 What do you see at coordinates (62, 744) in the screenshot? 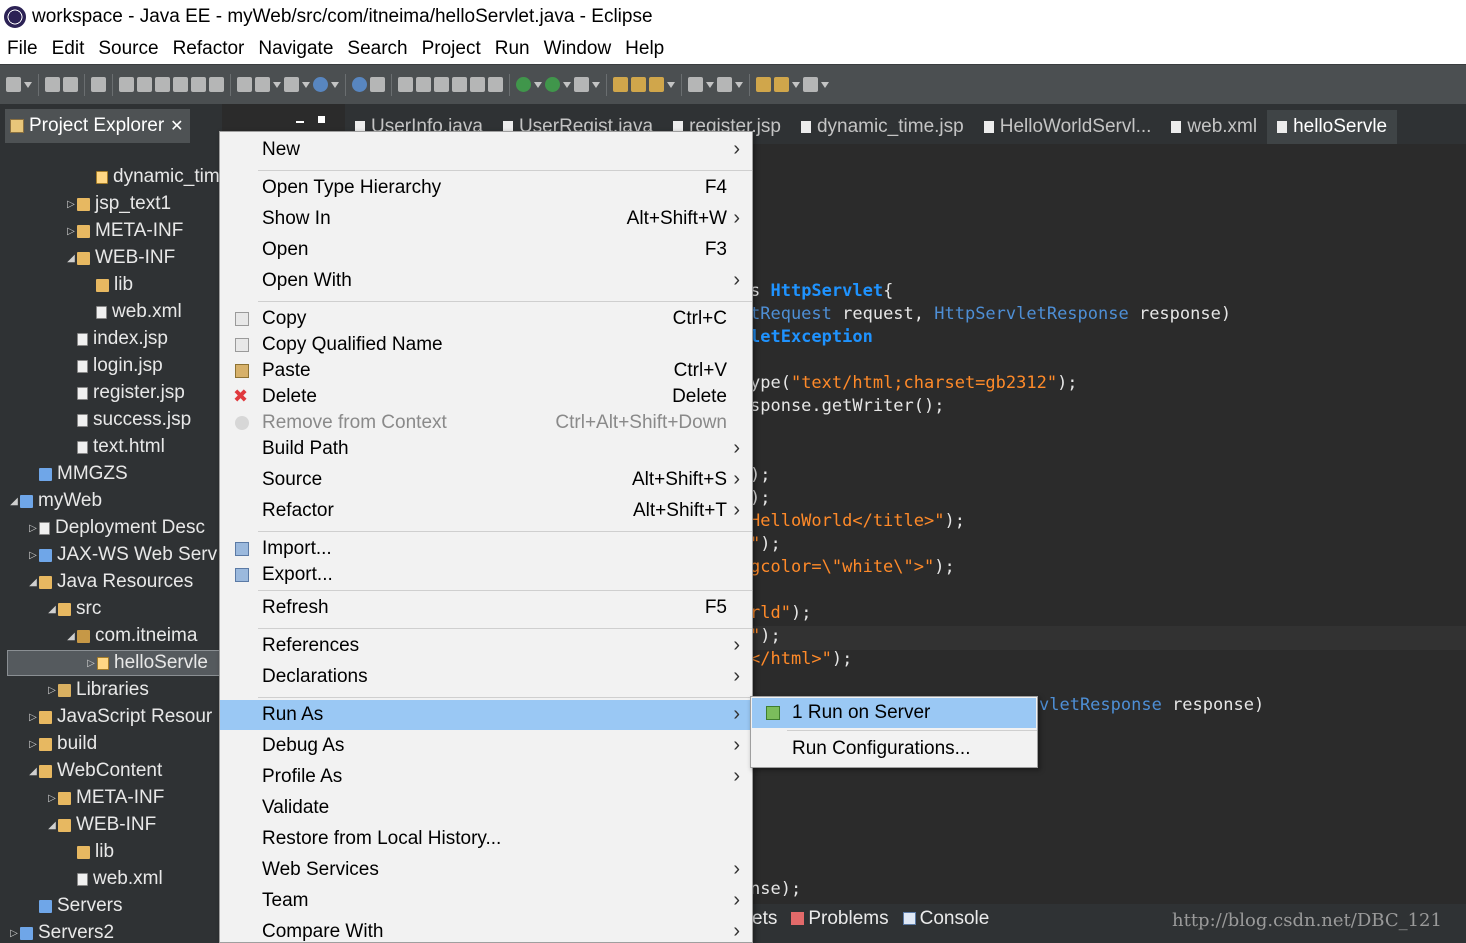
I see `tree-item-build: ▷ build` at bounding box center [62, 744].